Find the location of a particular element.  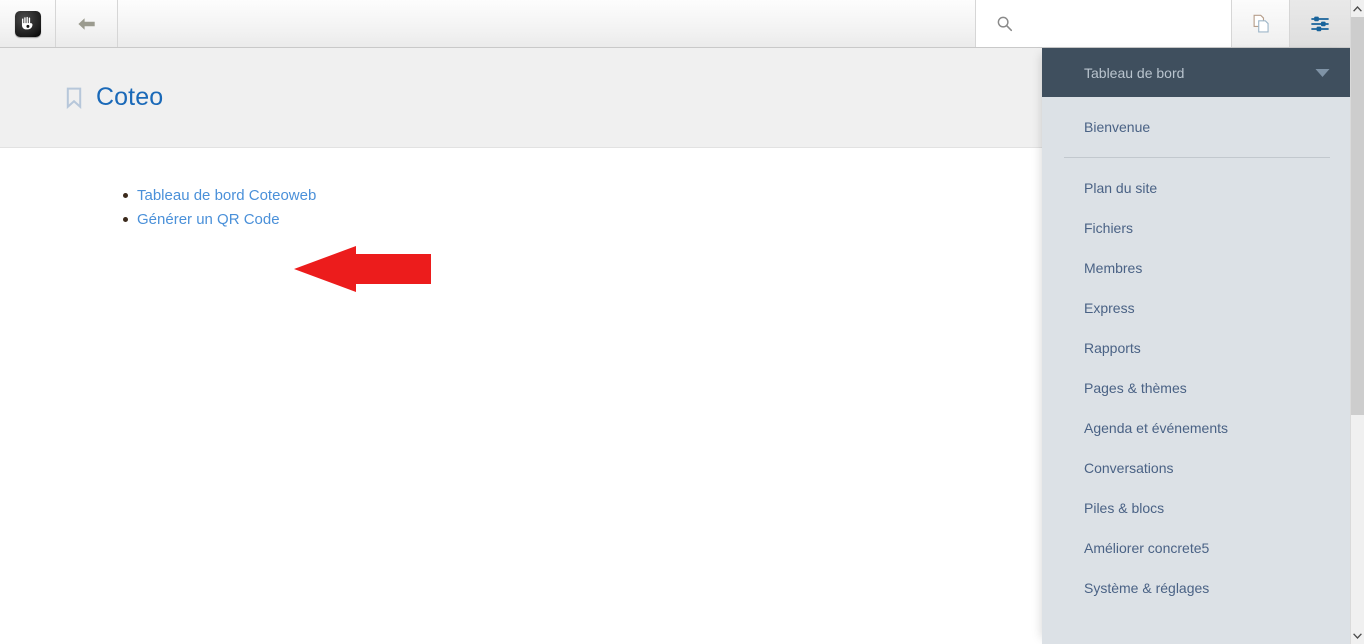

sidebar-item-conversations: Conversations is located at coordinates (1196, 468).